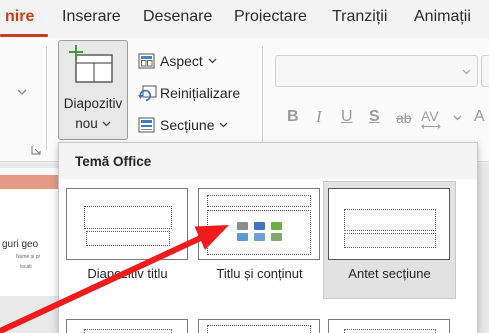 The height and width of the screenshot is (333, 489). I want to click on tab-transitions: Tranziții, so click(359, 17).